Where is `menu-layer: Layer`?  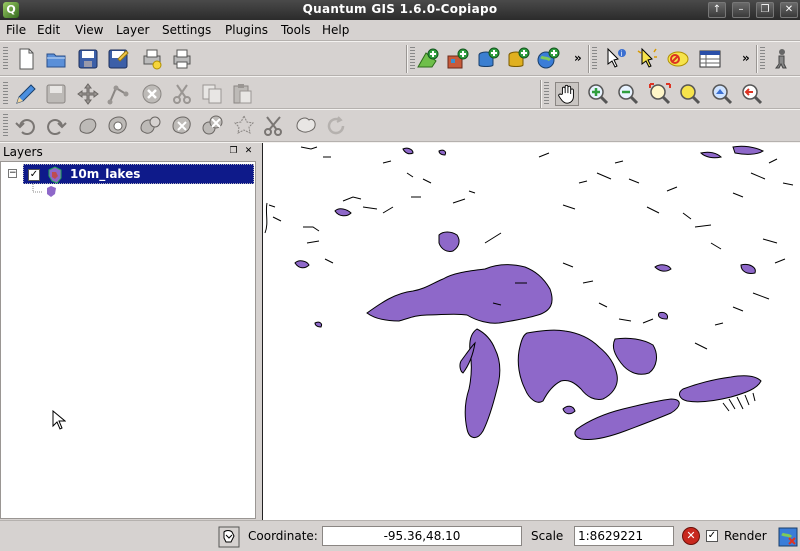
menu-layer: Layer is located at coordinates (132, 30).